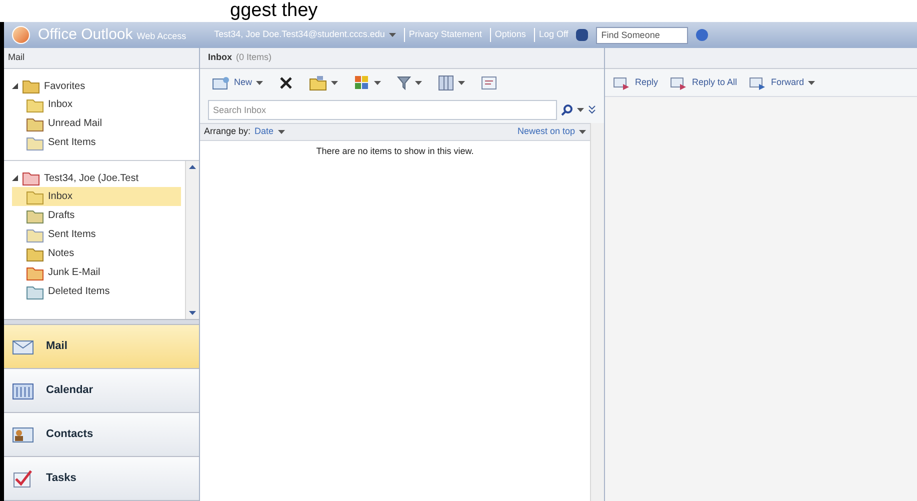 The image size is (917, 501). I want to click on categories-icon, so click(362, 83).